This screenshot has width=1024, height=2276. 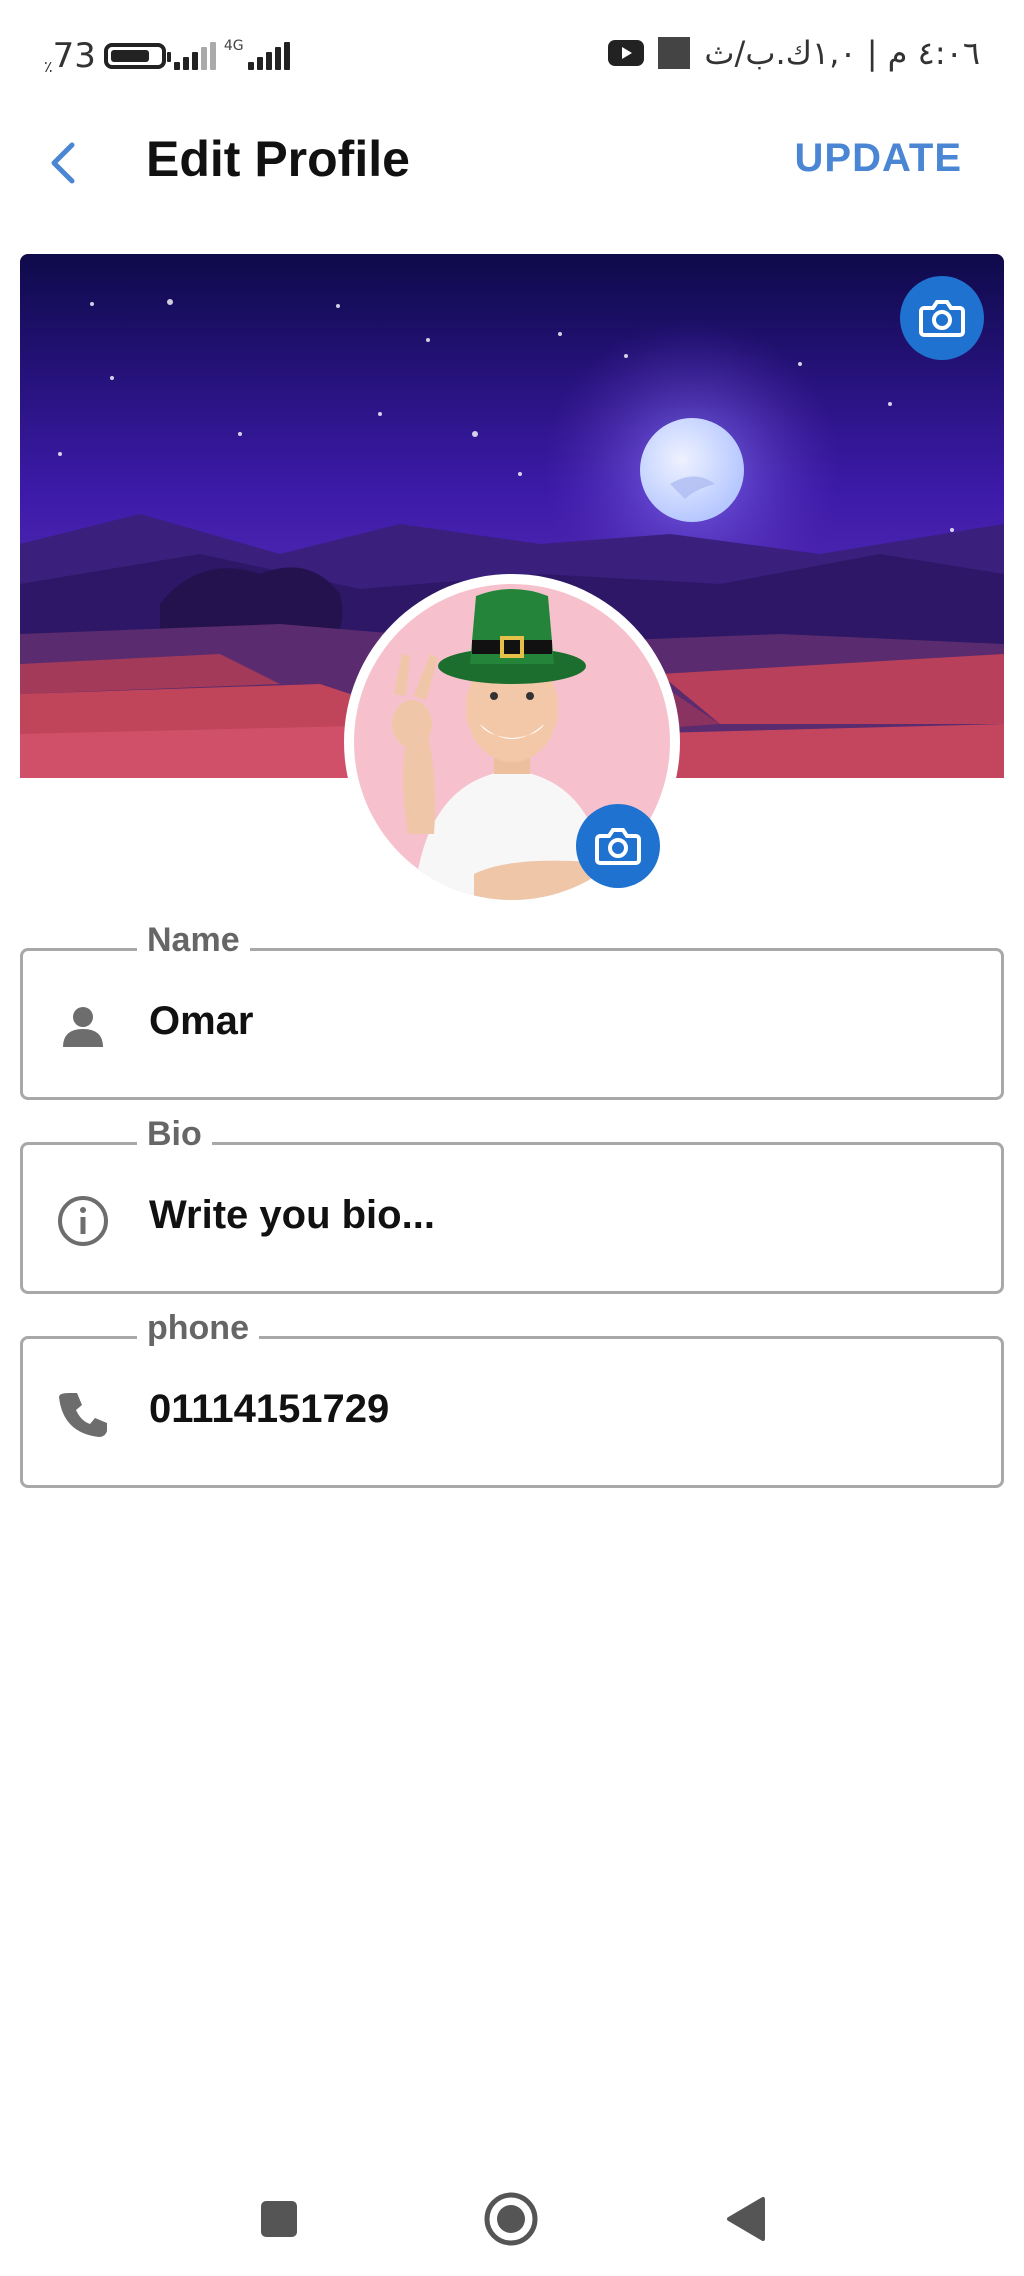 What do you see at coordinates (278, 159) in the screenshot?
I see `page-title: Edit Profile` at bounding box center [278, 159].